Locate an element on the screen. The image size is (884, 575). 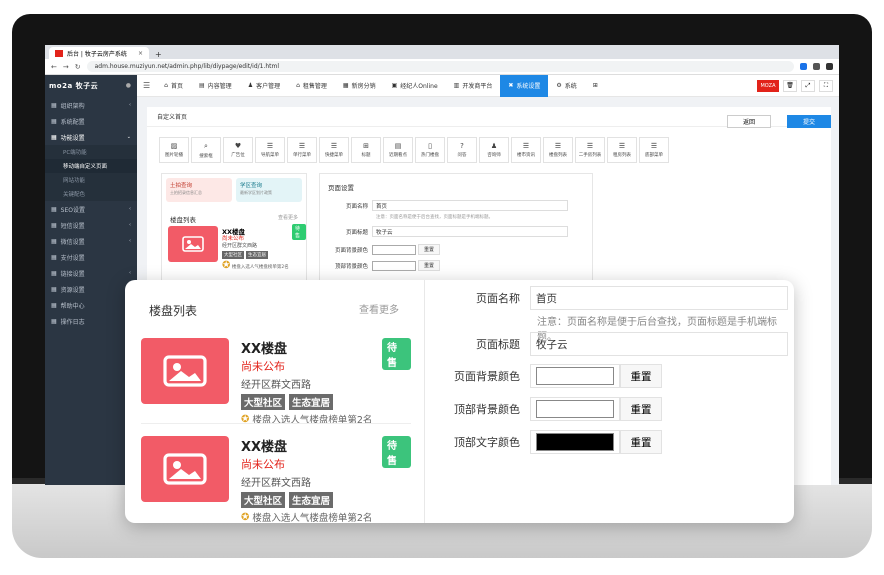
bg-color-picker is located at coordinates (575, 376).